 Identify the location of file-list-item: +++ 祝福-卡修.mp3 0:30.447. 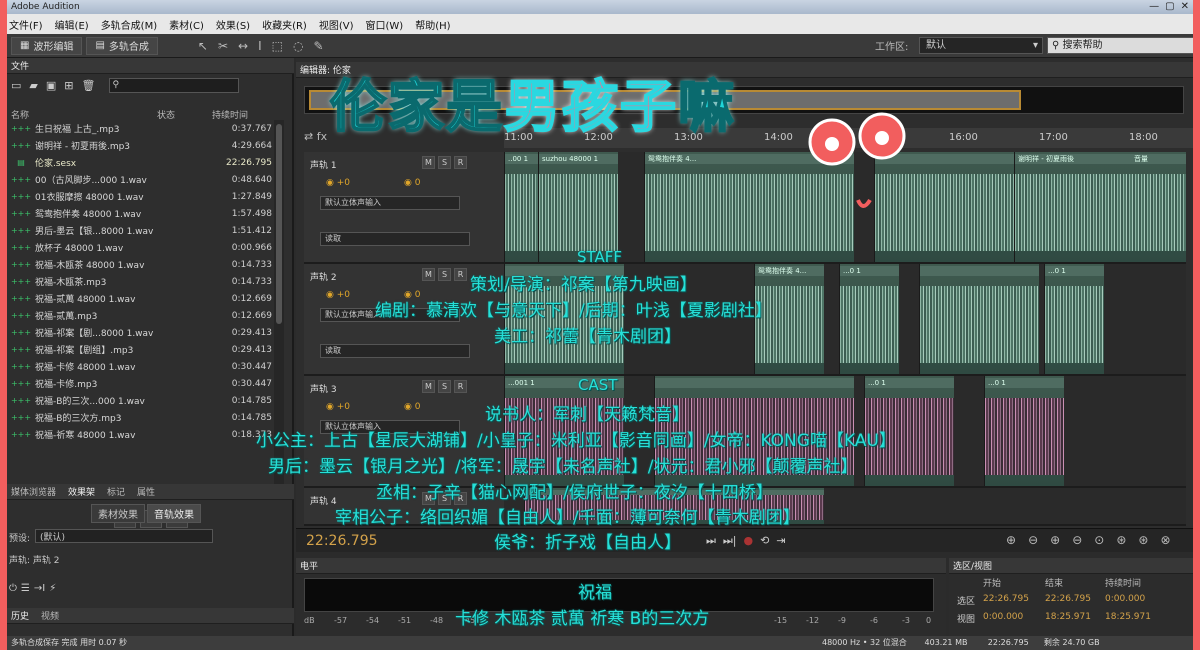
(141, 383).